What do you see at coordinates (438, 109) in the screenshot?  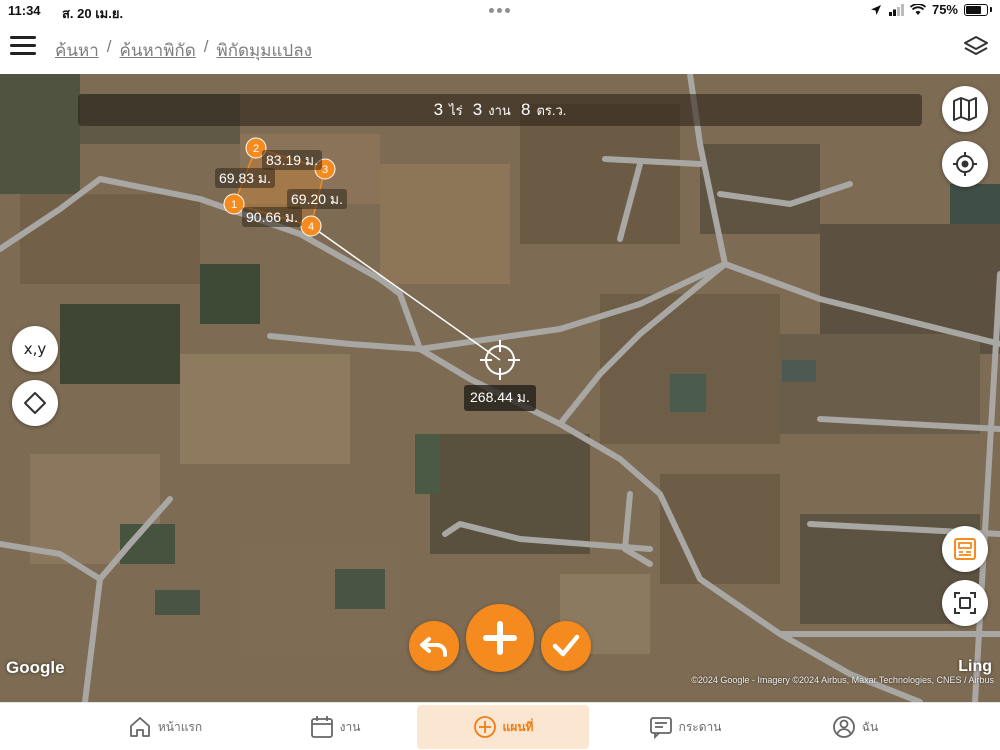 I see `area-rai-value: 3` at bounding box center [438, 109].